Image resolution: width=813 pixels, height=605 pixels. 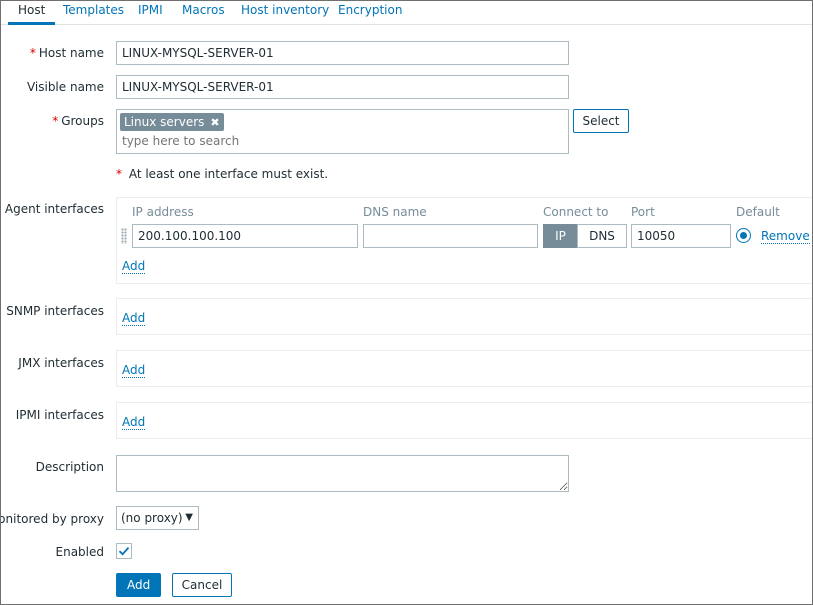 I want to click on interface-hint-text: At least one interface must exist., so click(x=228, y=174).